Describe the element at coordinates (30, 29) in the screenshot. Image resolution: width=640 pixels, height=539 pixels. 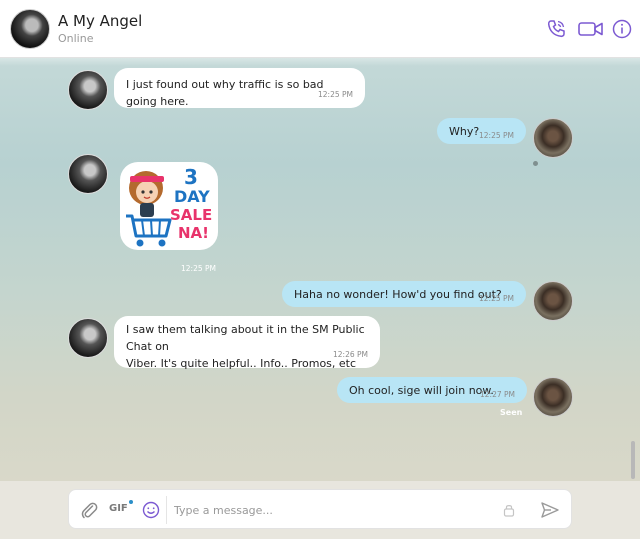
I see `contact-avatar` at that location.